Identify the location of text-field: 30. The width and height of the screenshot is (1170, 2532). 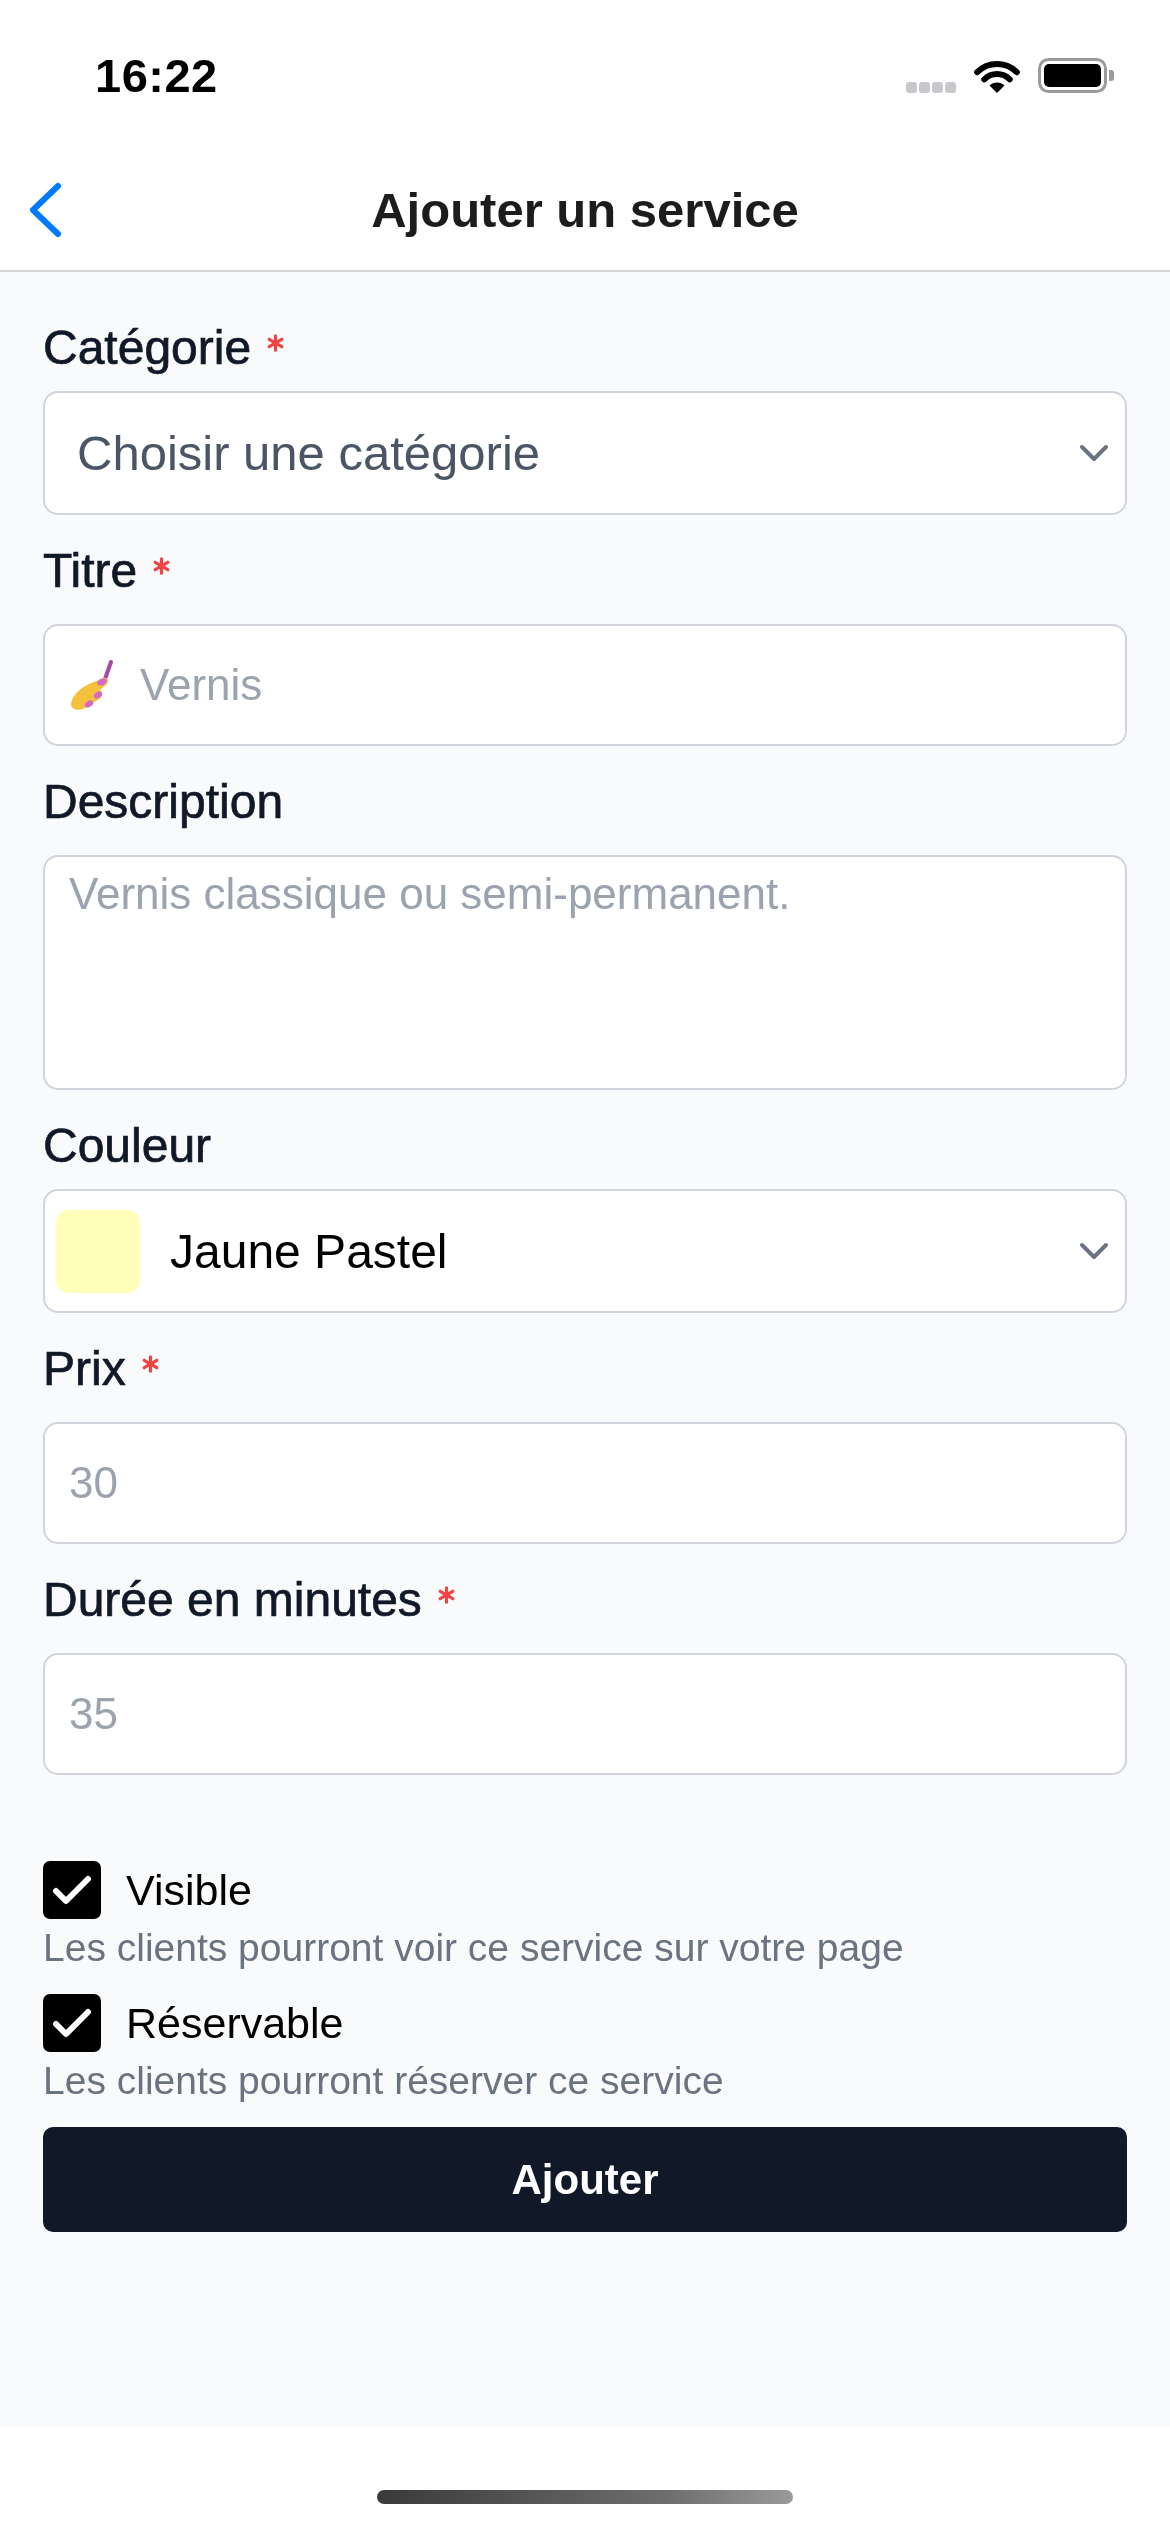
(585, 1483).